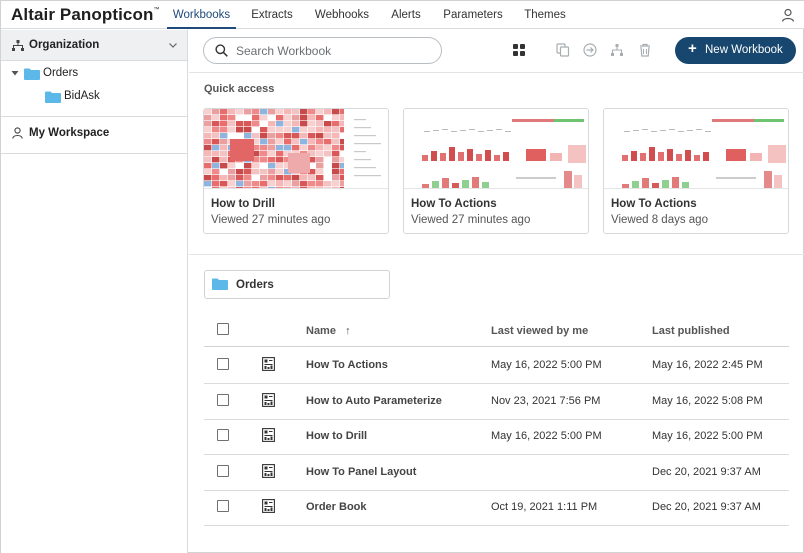 This screenshot has height=553, width=804. Describe the element at coordinates (334, 51) in the screenshot. I see `search-input` at that location.